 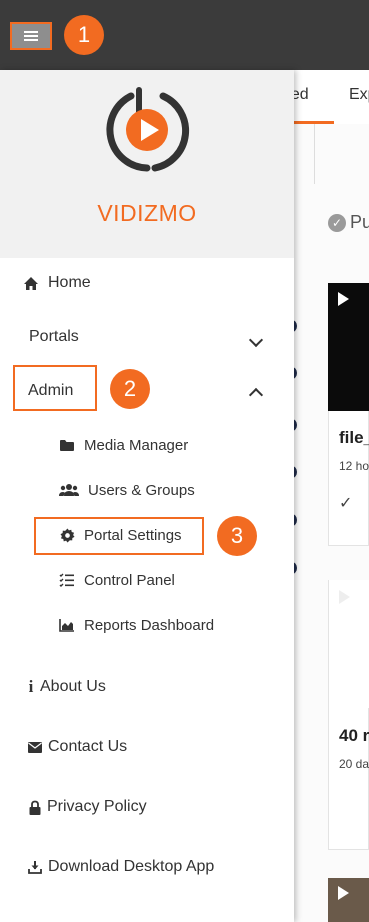 I want to click on hamburger-icon, so click(x=31, y=36).